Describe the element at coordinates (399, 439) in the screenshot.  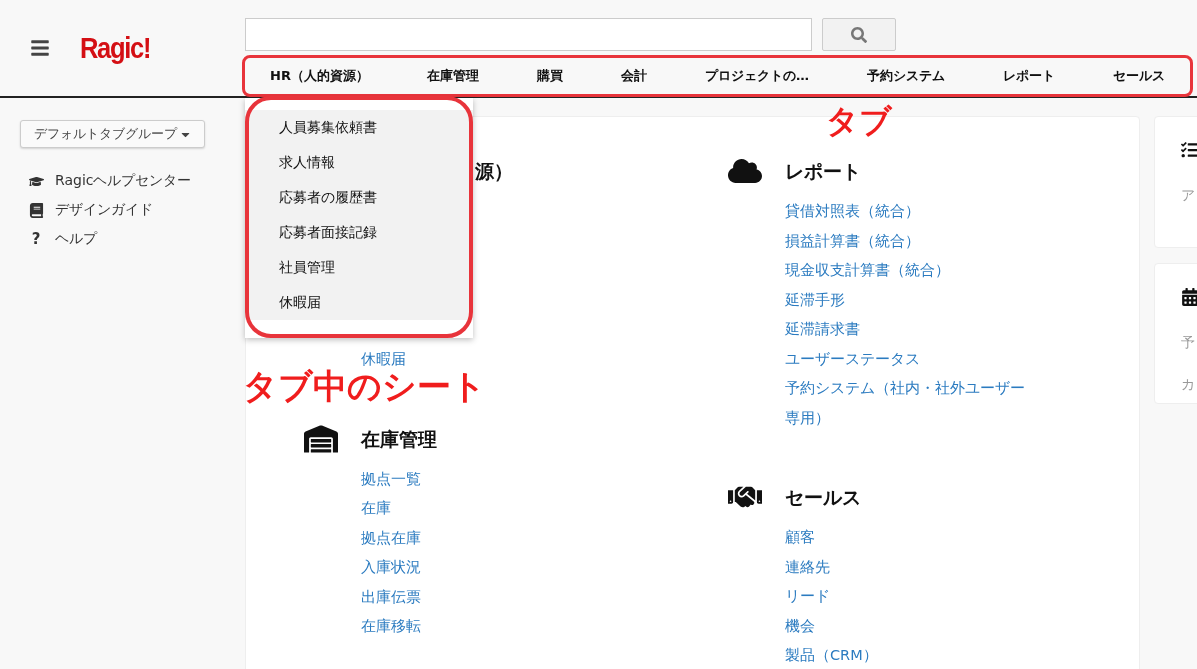
I see `section-heading: 在庫管理` at that location.